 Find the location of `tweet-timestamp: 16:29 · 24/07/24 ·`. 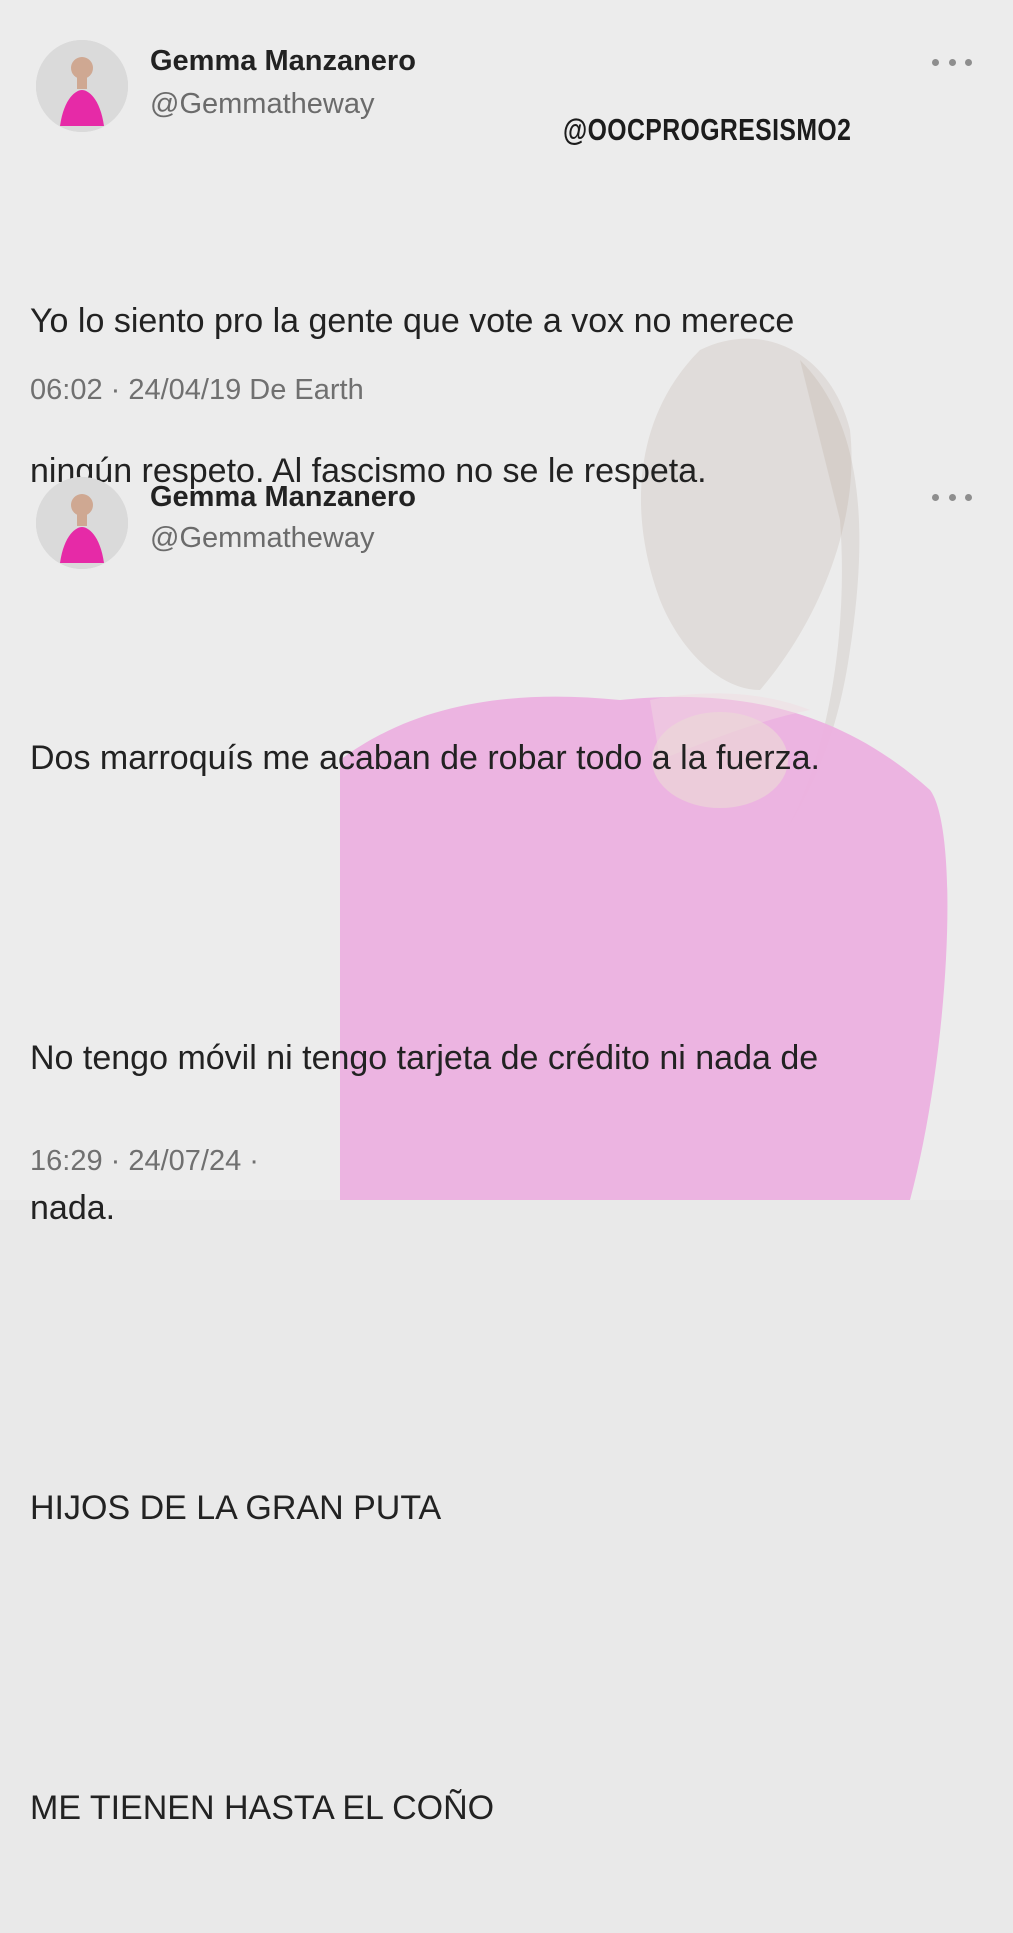

tweet-timestamp: 16:29 · 24/07/24 · is located at coordinates (144, 1161).